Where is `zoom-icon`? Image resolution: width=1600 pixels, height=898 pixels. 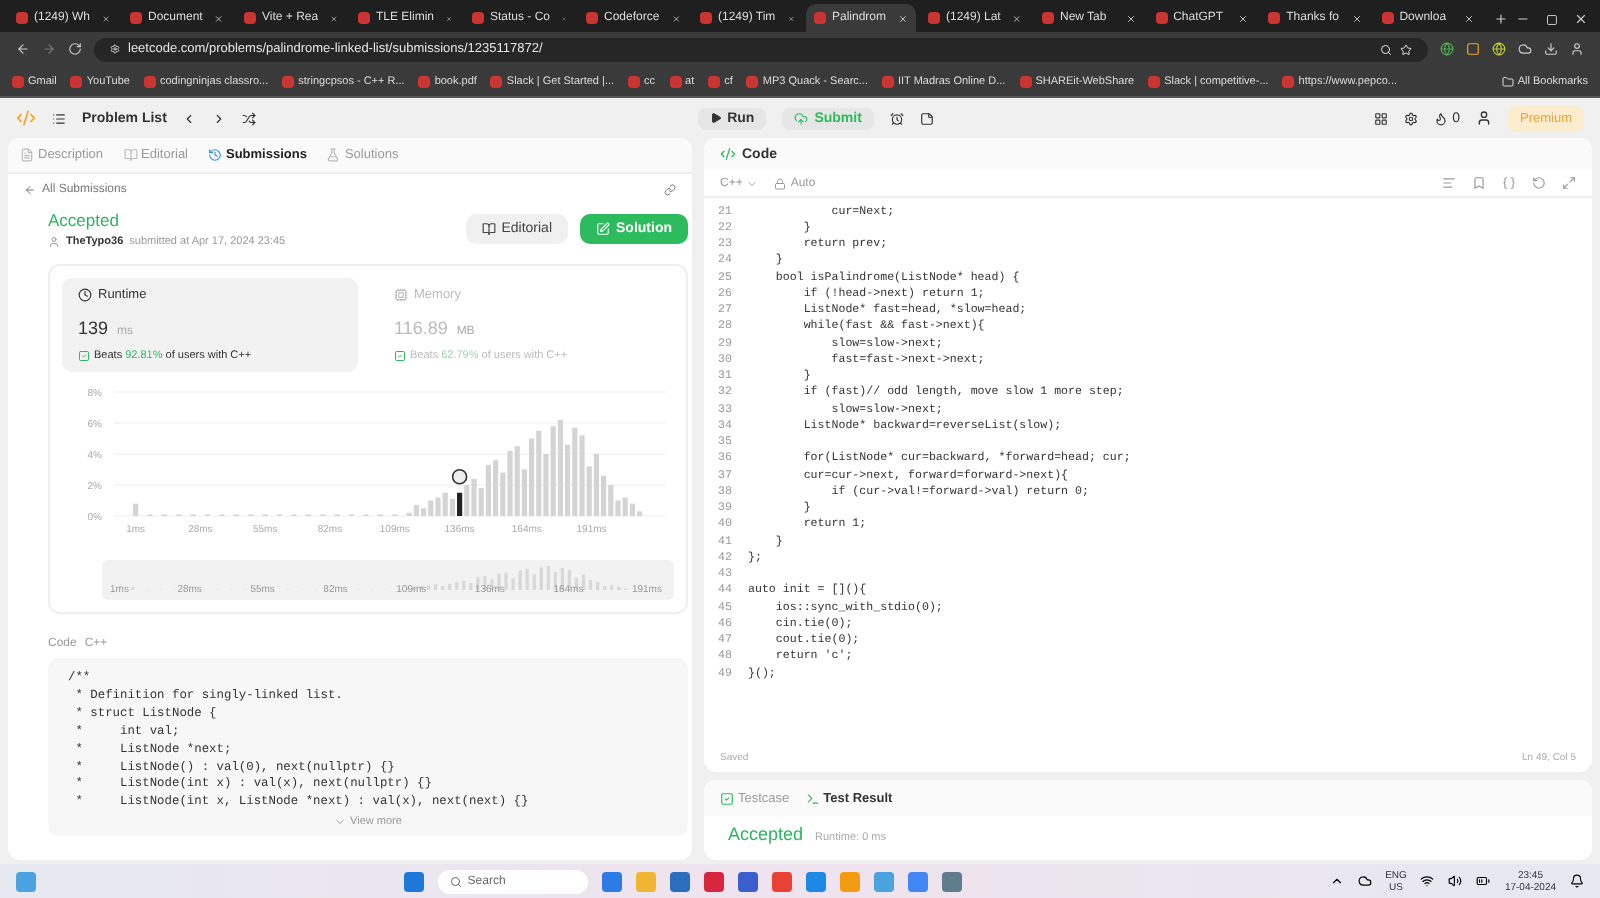
zoom-icon is located at coordinates (1386, 49).